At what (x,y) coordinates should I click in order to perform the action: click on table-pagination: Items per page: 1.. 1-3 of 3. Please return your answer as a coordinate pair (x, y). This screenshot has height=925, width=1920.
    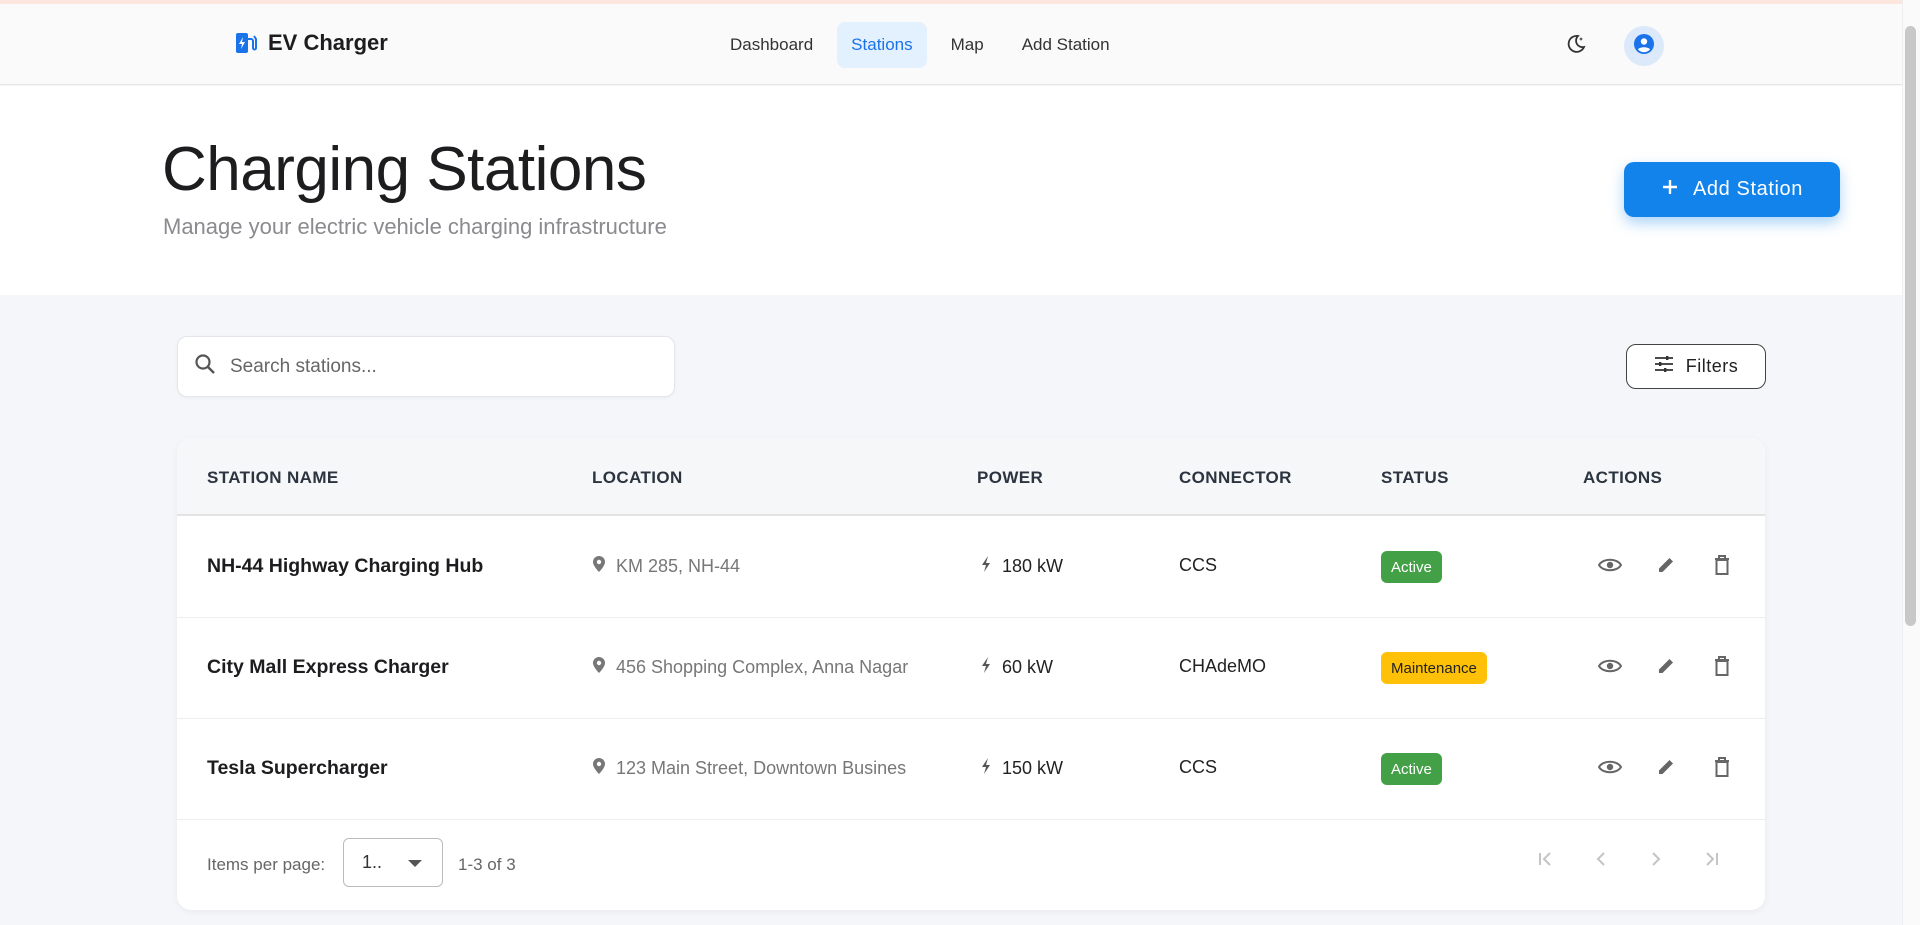
    Looking at the image, I should click on (971, 864).